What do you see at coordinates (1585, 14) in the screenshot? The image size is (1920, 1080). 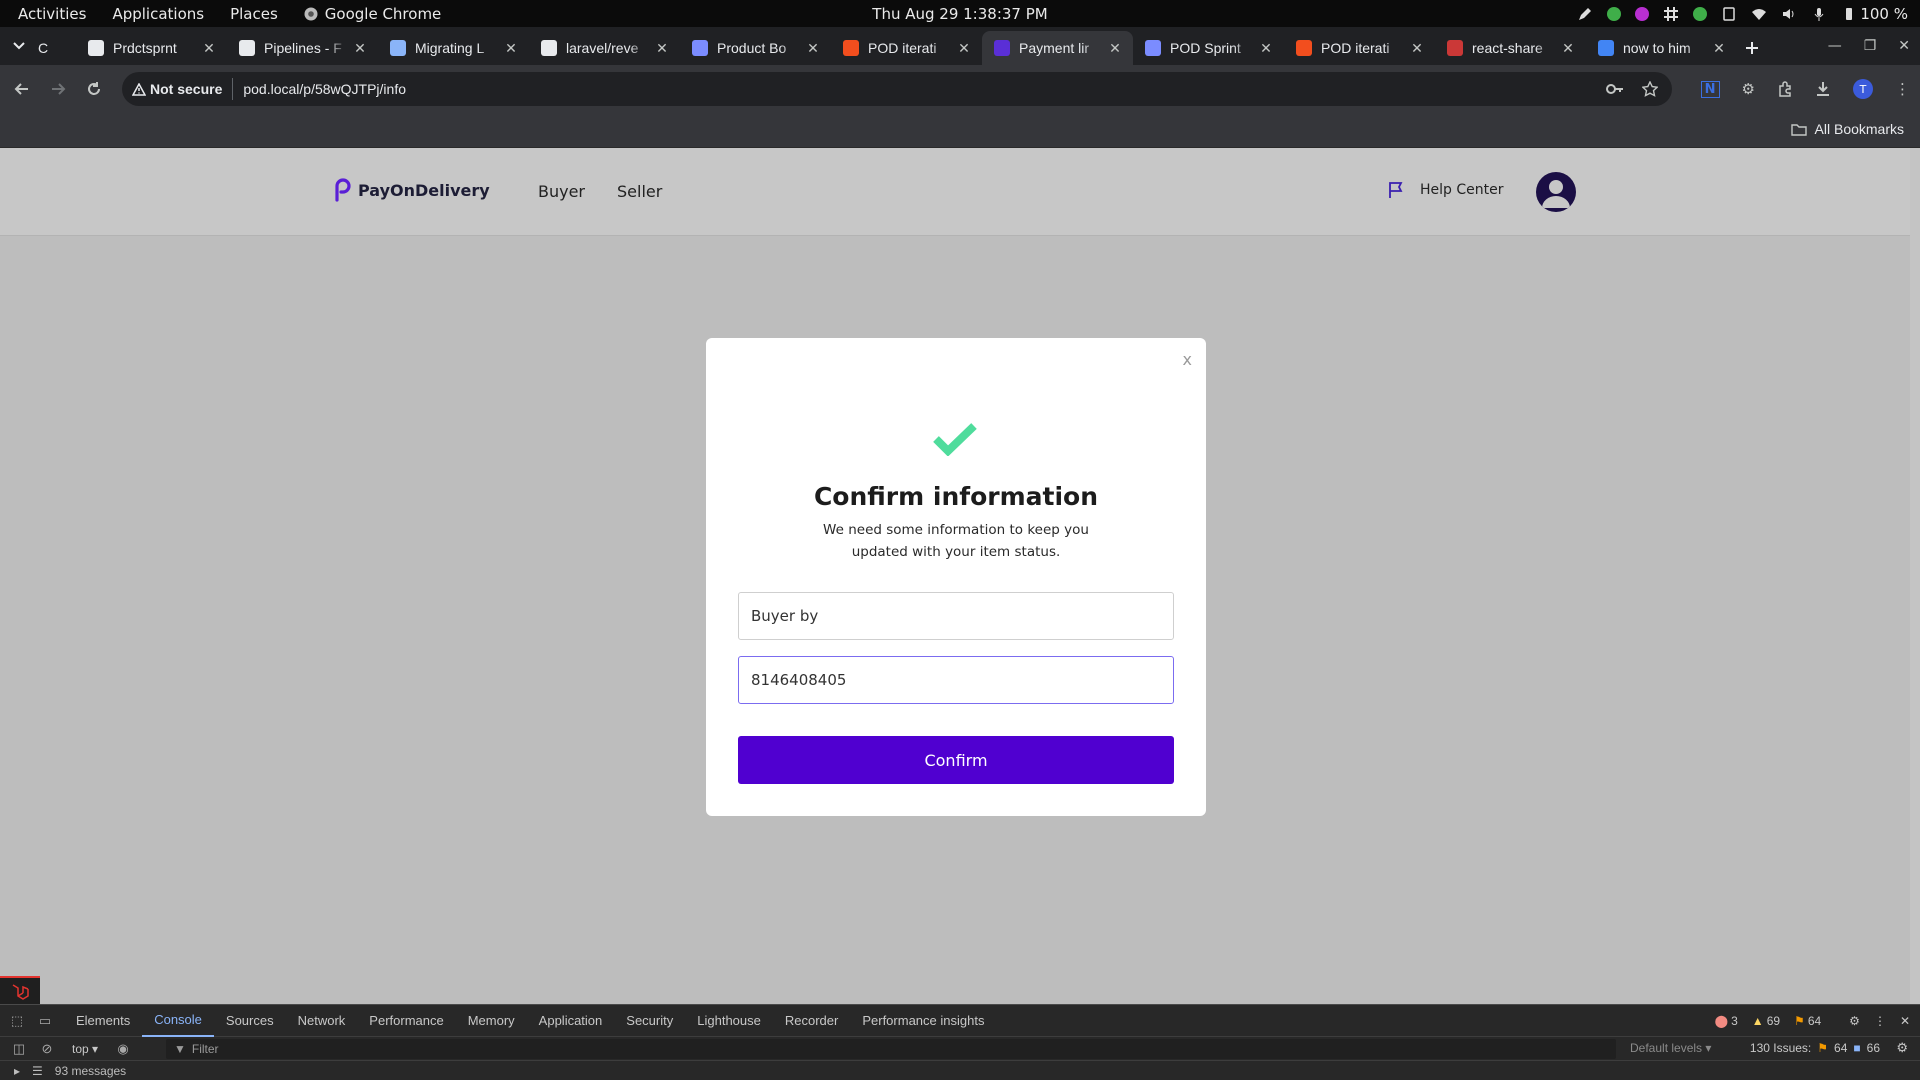 I see `pen-icon` at bounding box center [1585, 14].